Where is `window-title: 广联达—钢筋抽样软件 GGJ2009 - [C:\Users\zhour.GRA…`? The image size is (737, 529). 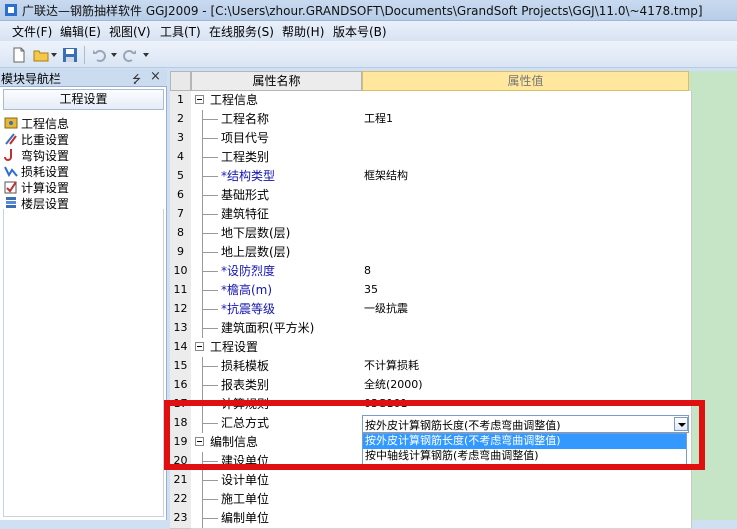
window-title: 广联达—钢筋抽样软件 GGJ2009 - [C:\Users\zhour.GRA… is located at coordinates (362, 11).